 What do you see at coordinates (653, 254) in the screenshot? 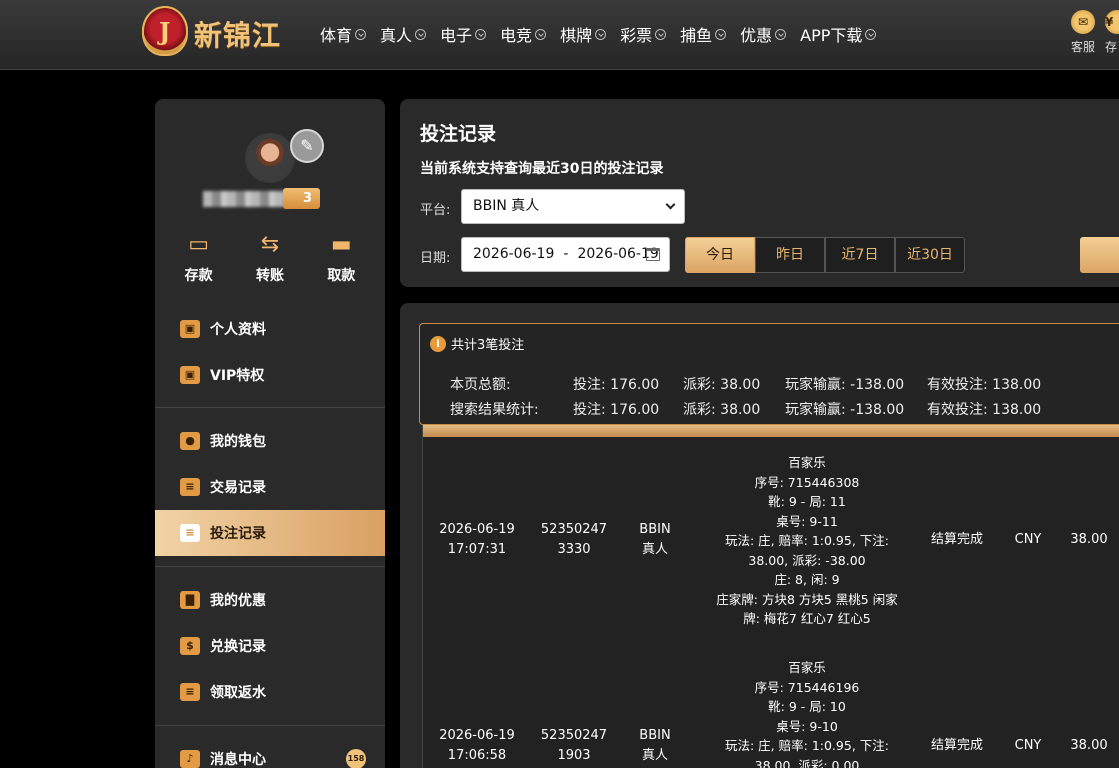
I see `calendar-icon` at bounding box center [653, 254].